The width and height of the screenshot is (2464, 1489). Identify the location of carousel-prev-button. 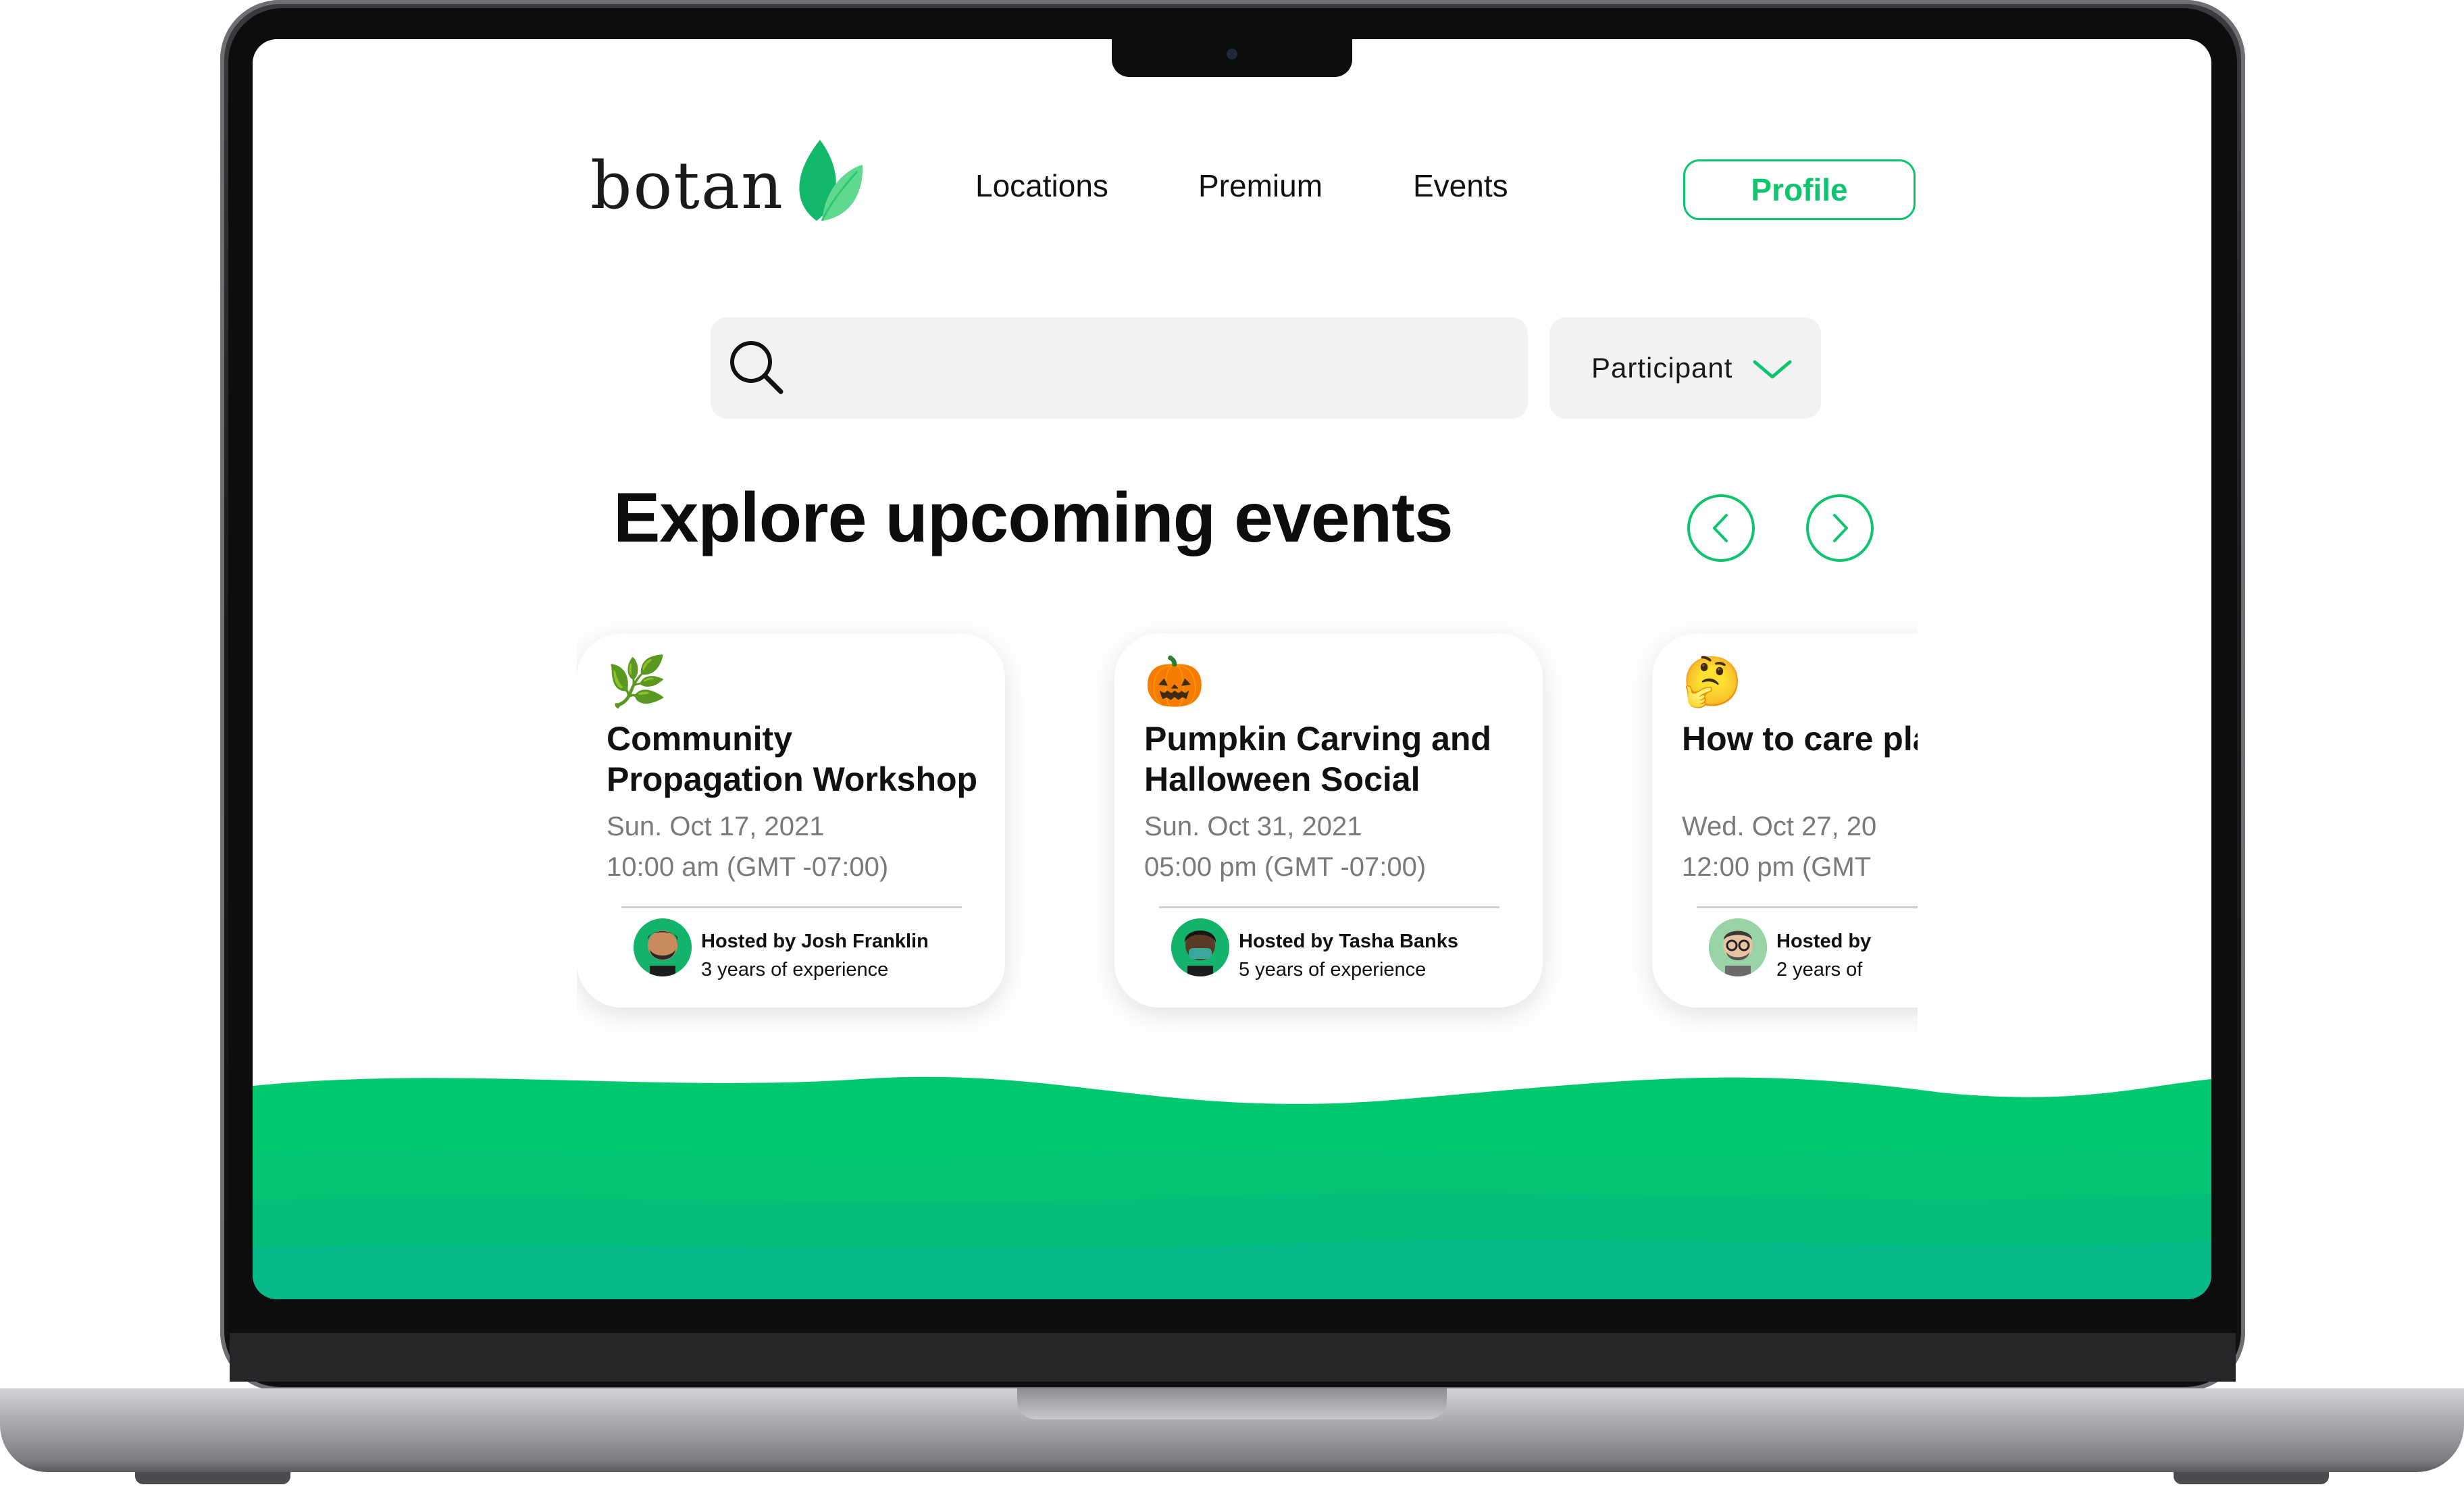
(1721, 528).